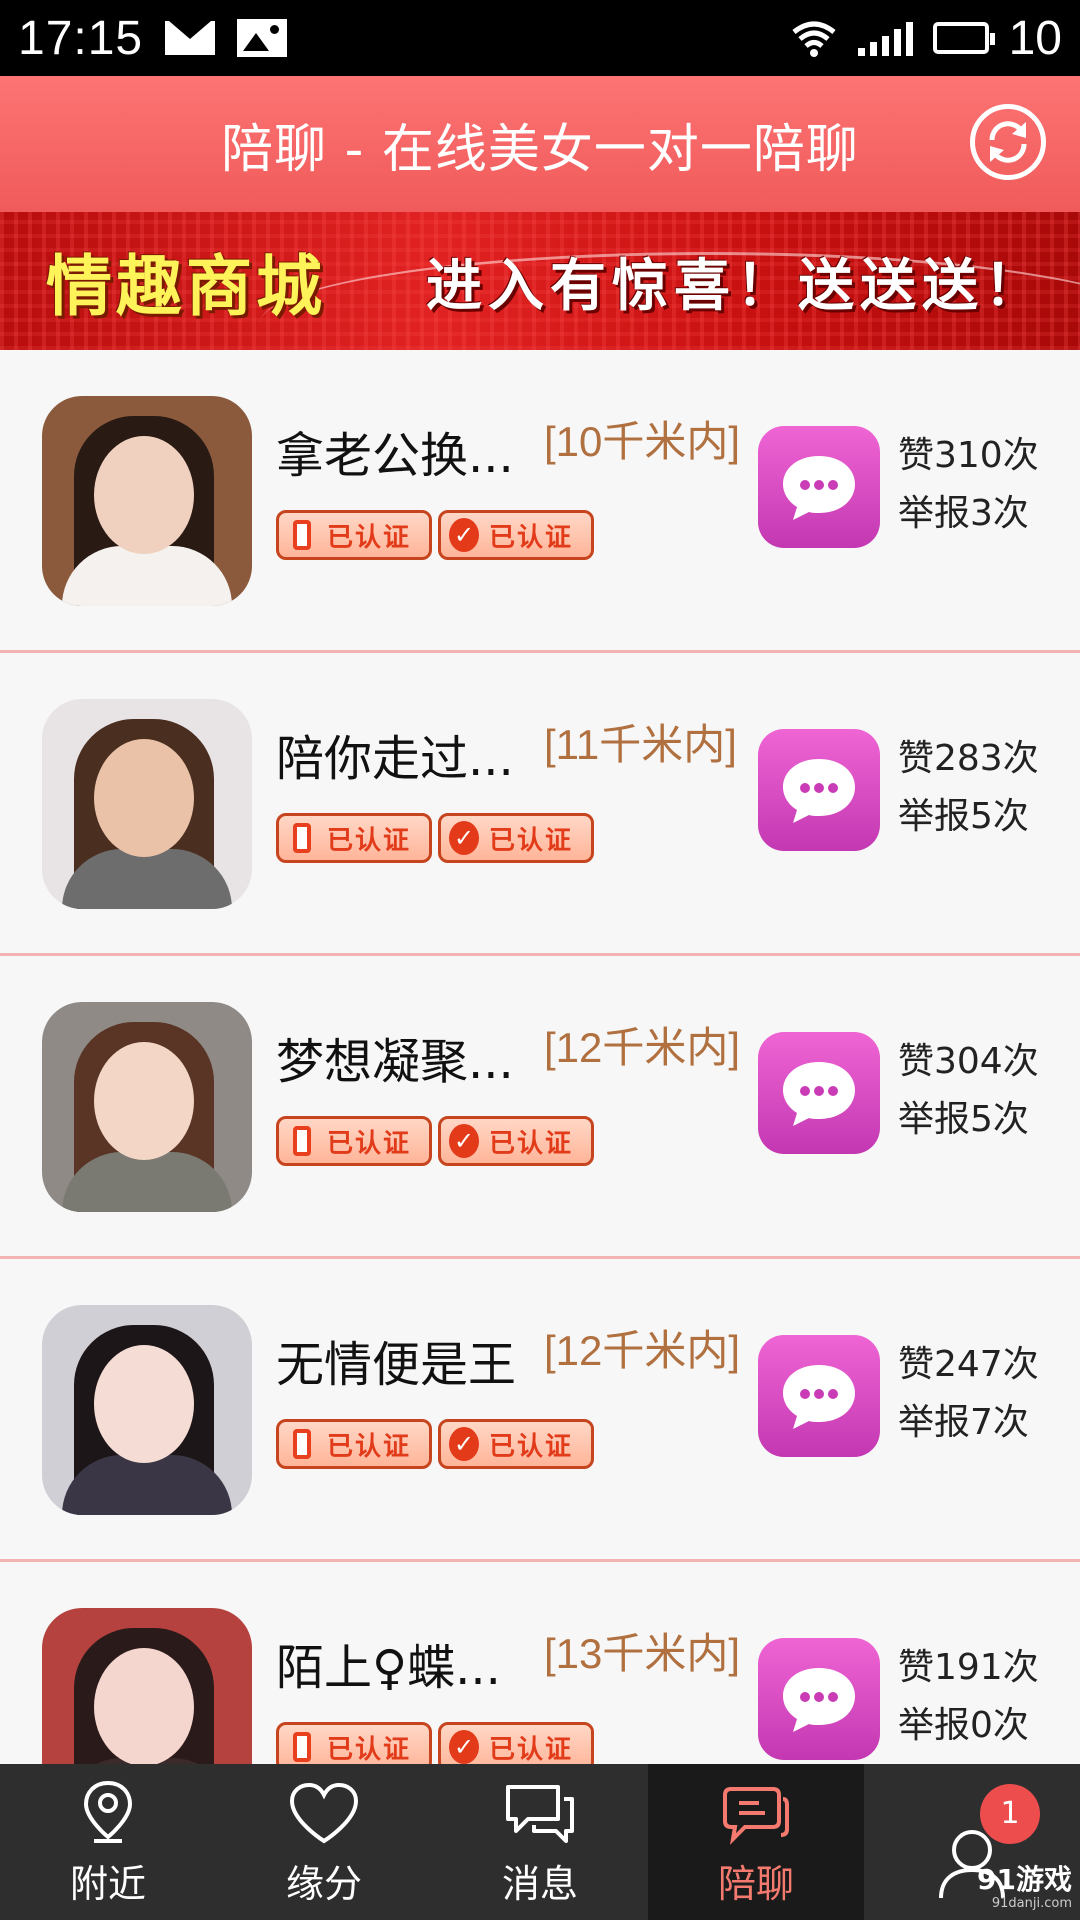  Describe the element at coordinates (190, 38) in the screenshot. I see `mail-icon` at that location.